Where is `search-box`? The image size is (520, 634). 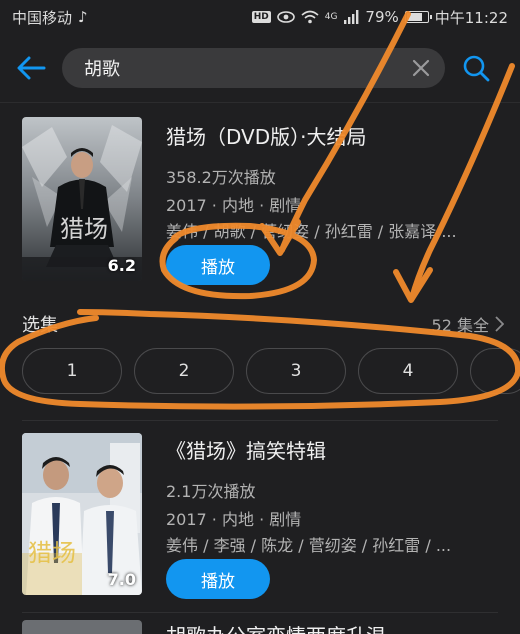
search-box is located at coordinates (253, 68).